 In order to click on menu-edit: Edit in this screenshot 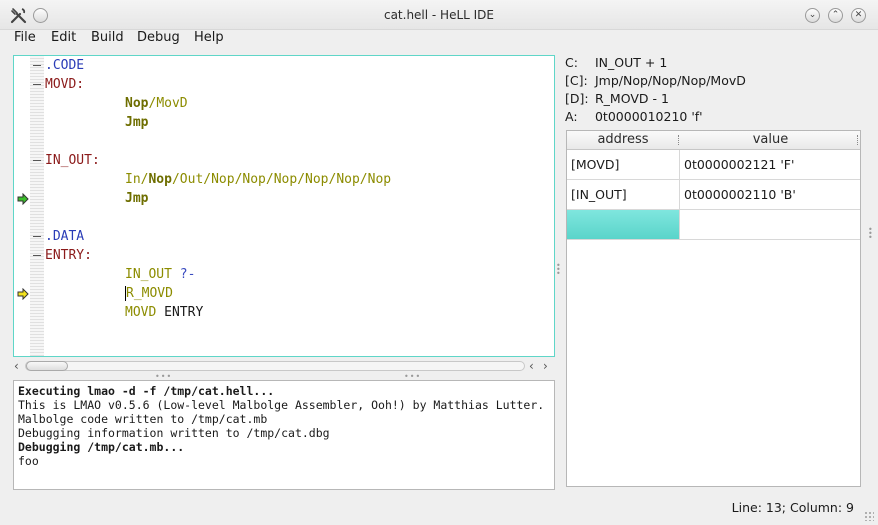, I will do `click(63, 41)`.